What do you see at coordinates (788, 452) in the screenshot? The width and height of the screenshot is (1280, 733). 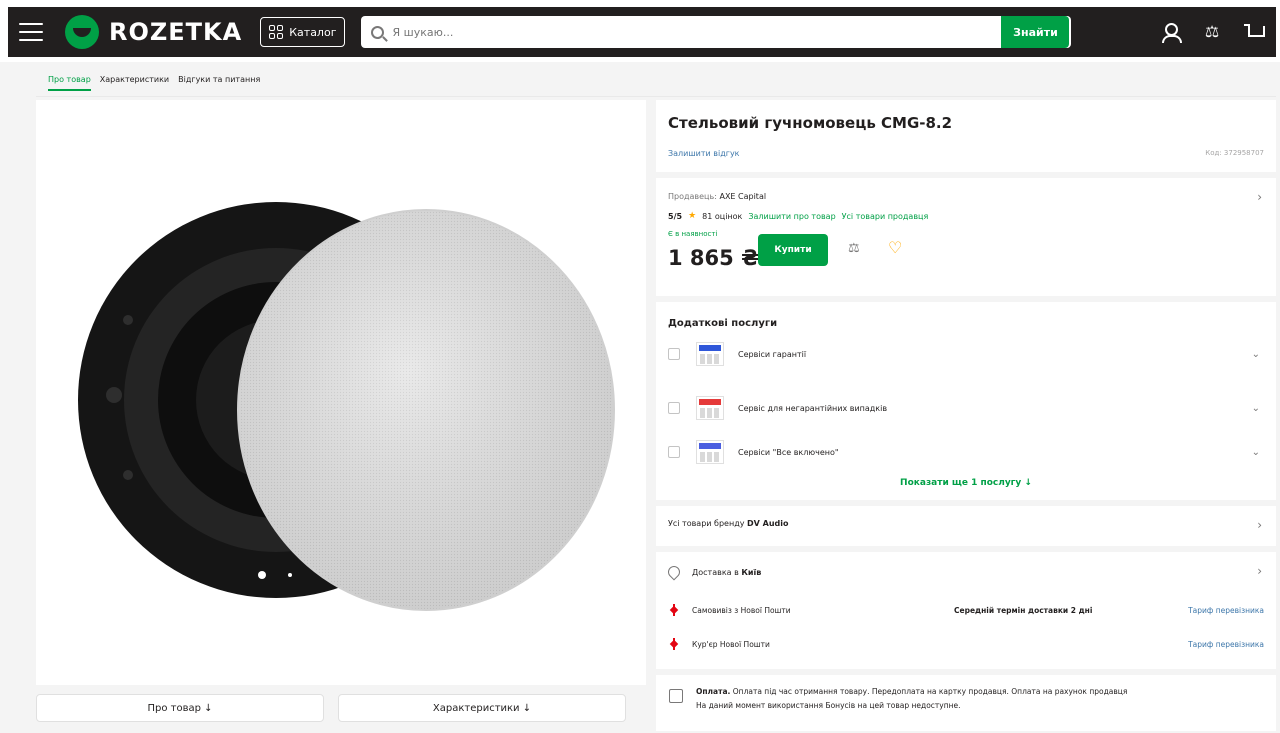 I see `service-label: Сервіси "Все включено"` at bounding box center [788, 452].